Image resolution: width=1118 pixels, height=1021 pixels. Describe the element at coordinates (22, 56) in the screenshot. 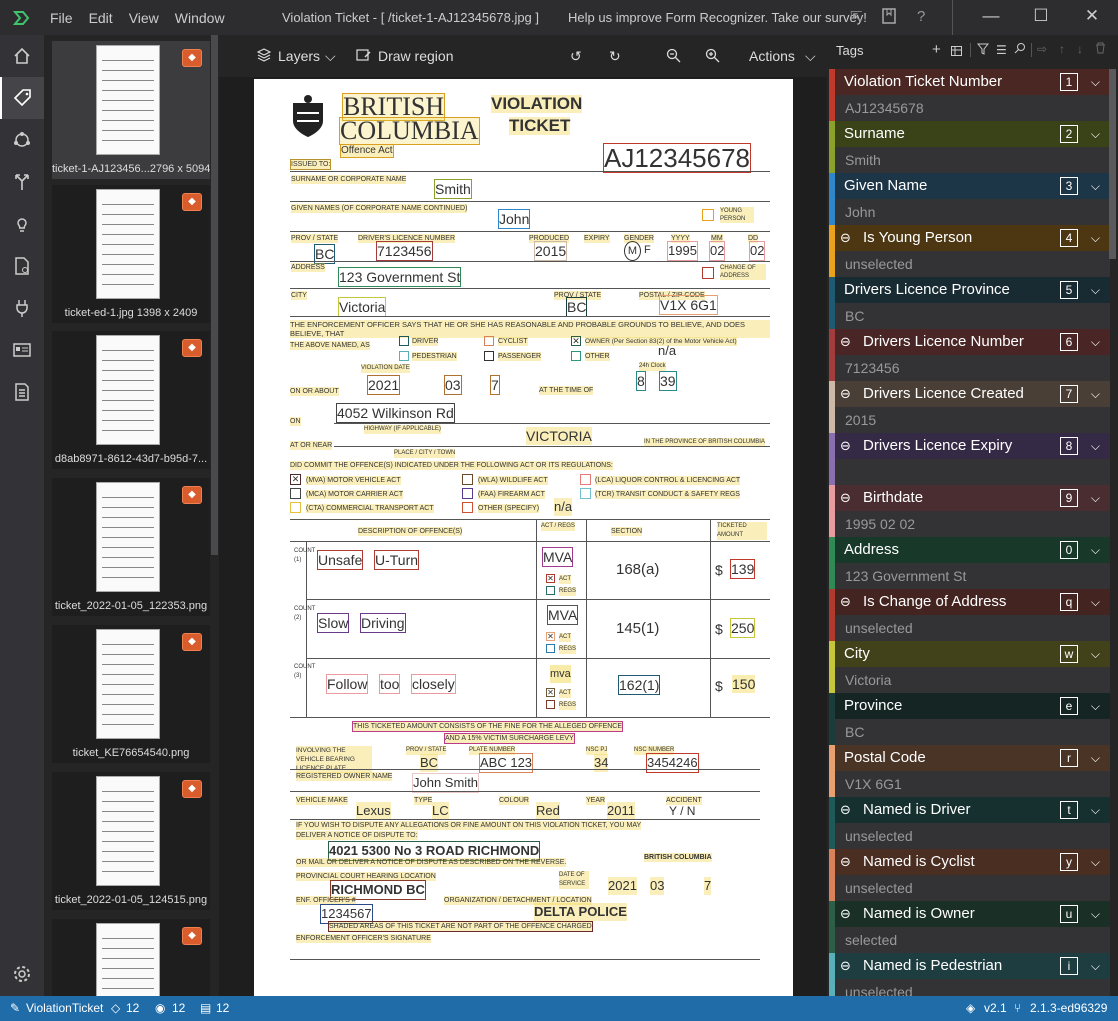

I see `home-icon` at that location.